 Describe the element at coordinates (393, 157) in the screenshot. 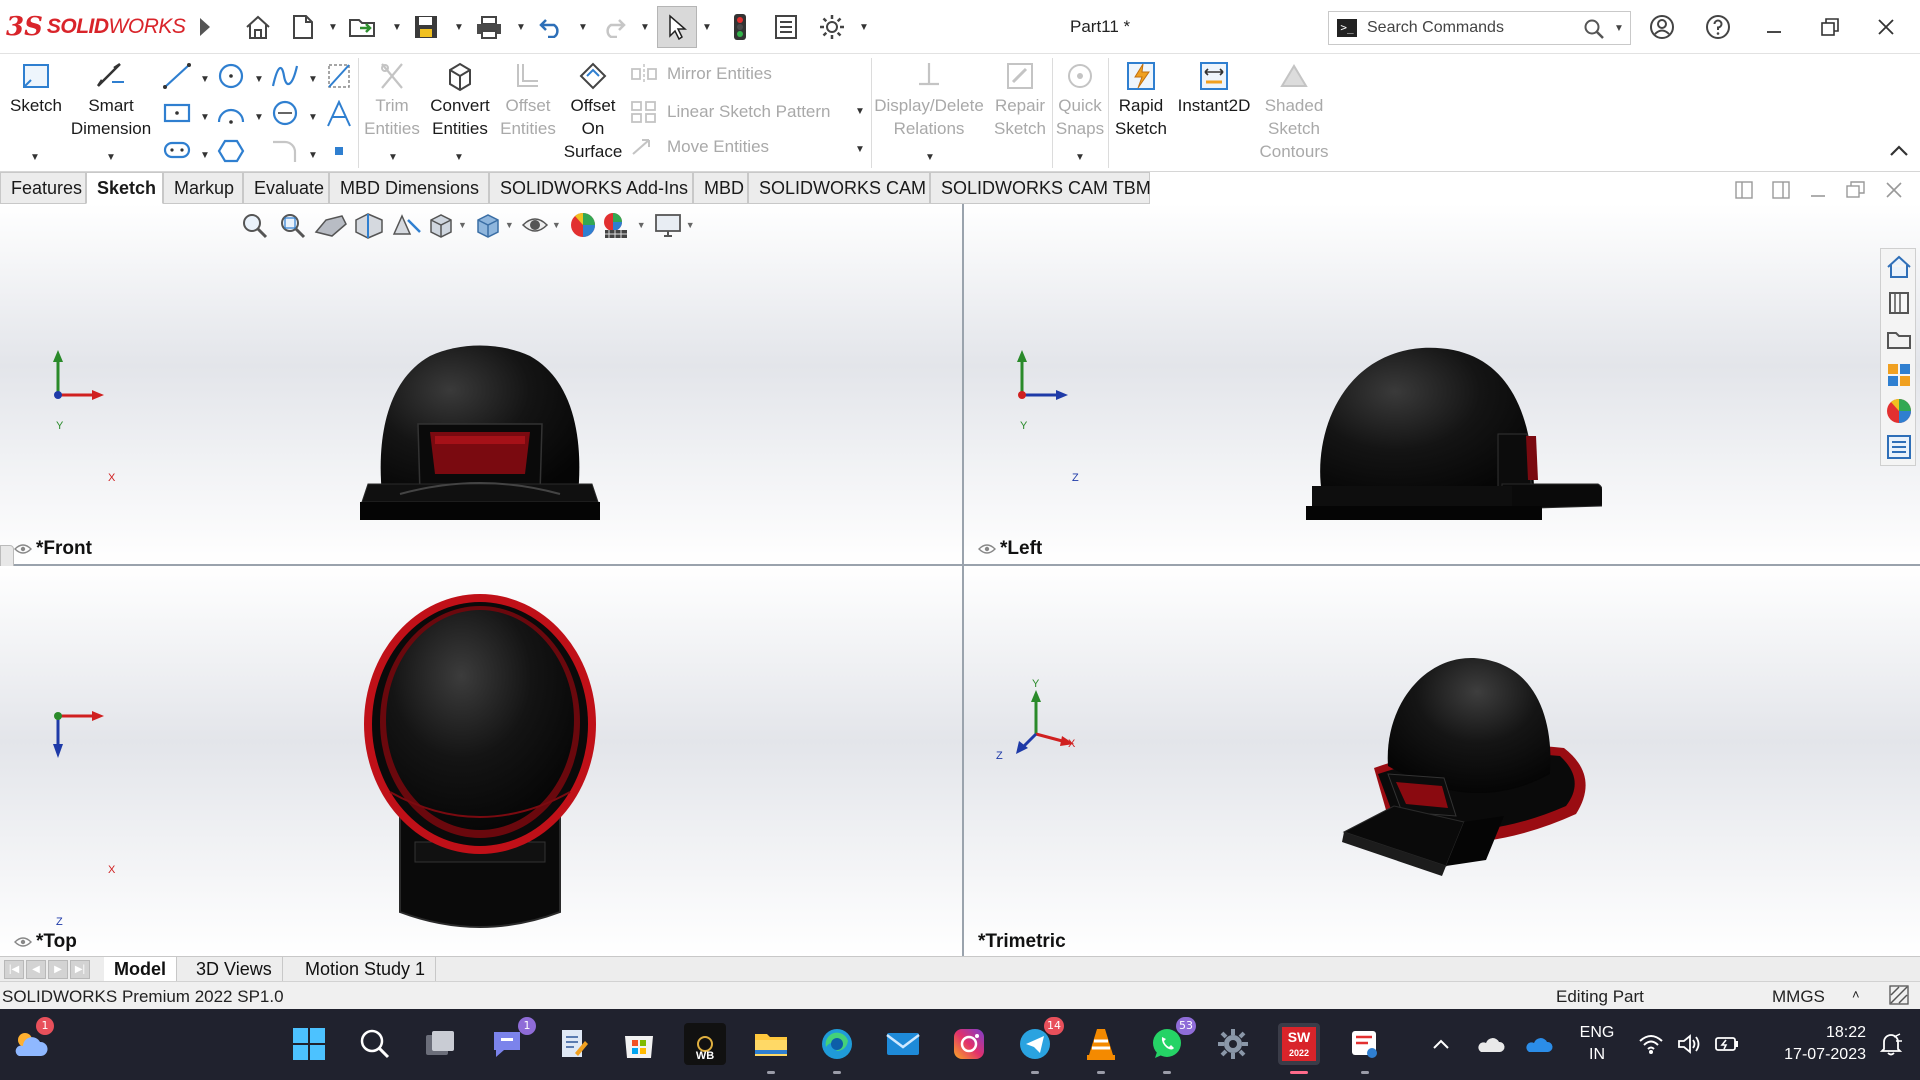

I see `trim-dropdown-icon: ▼` at that location.